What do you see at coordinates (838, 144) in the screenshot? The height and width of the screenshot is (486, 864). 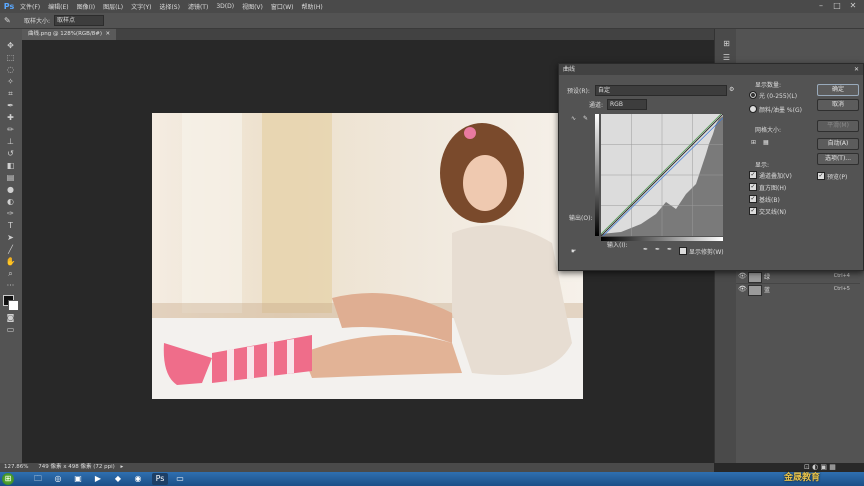 I see `auto-button: 自动(A)` at bounding box center [838, 144].